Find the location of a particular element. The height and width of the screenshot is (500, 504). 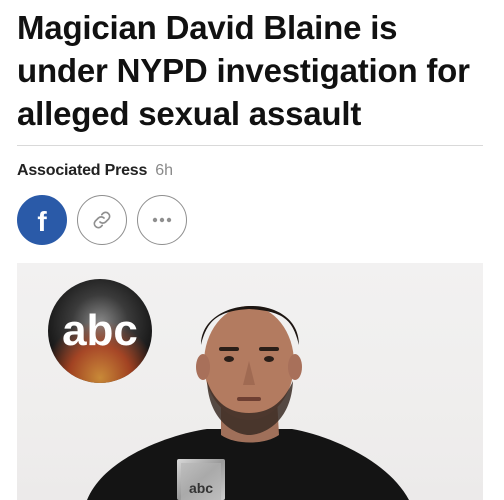

copy-link-button is located at coordinates (102, 220).